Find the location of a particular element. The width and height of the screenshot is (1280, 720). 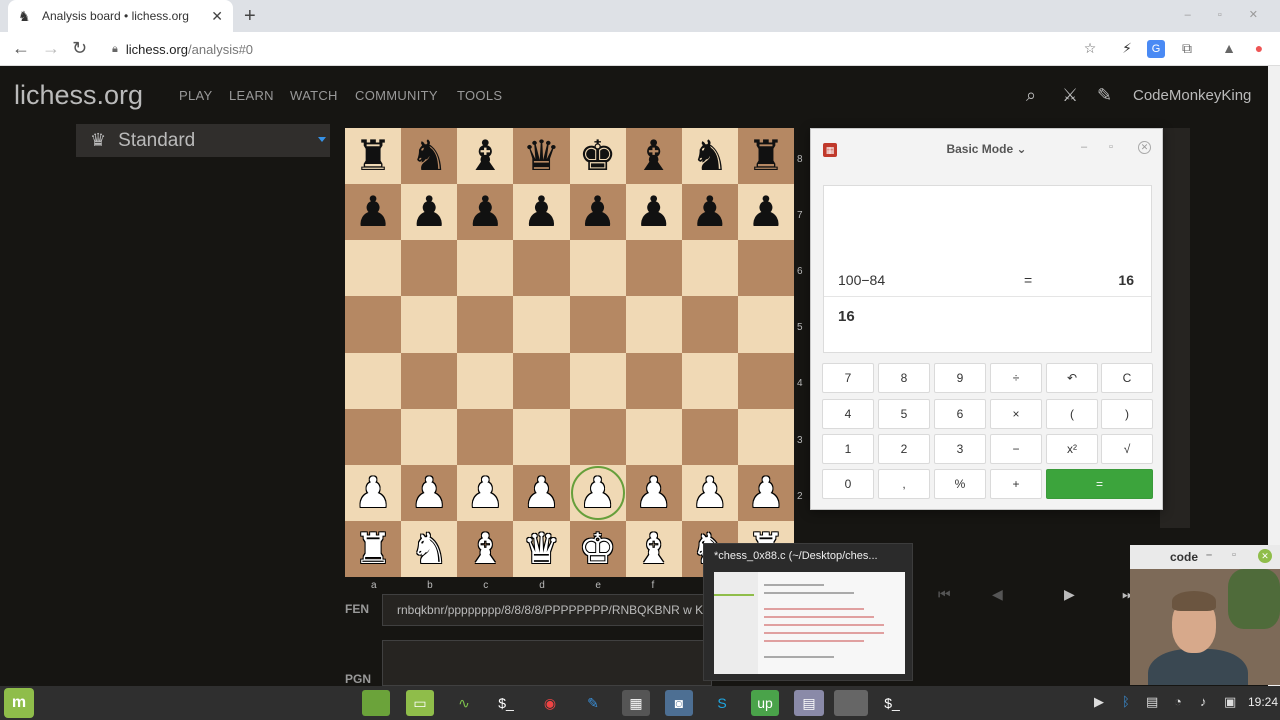

square-c2: ♟ is located at coordinates (485, 492).